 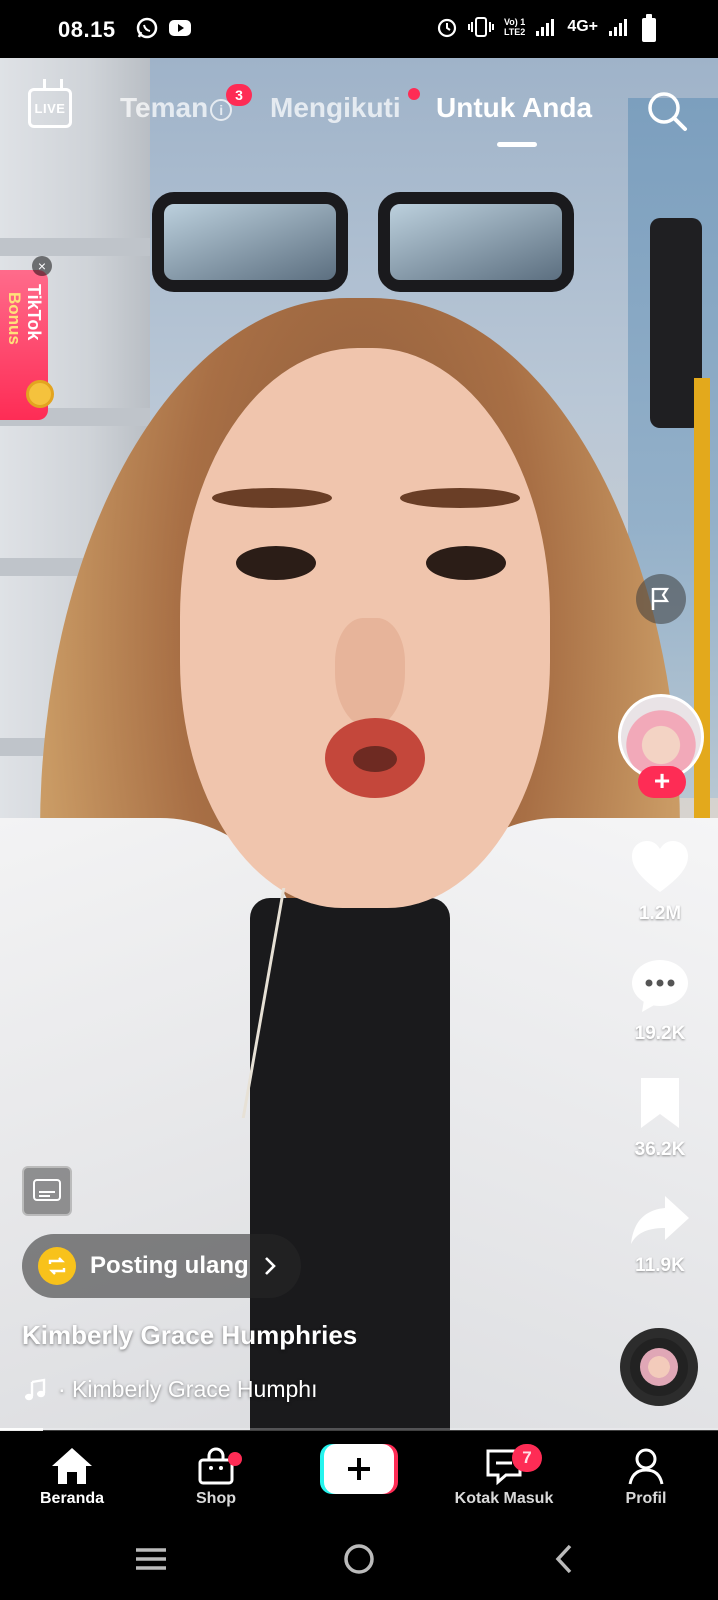 I want to click on tab-mengikuti: Mengikuti, so click(x=335, y=108).